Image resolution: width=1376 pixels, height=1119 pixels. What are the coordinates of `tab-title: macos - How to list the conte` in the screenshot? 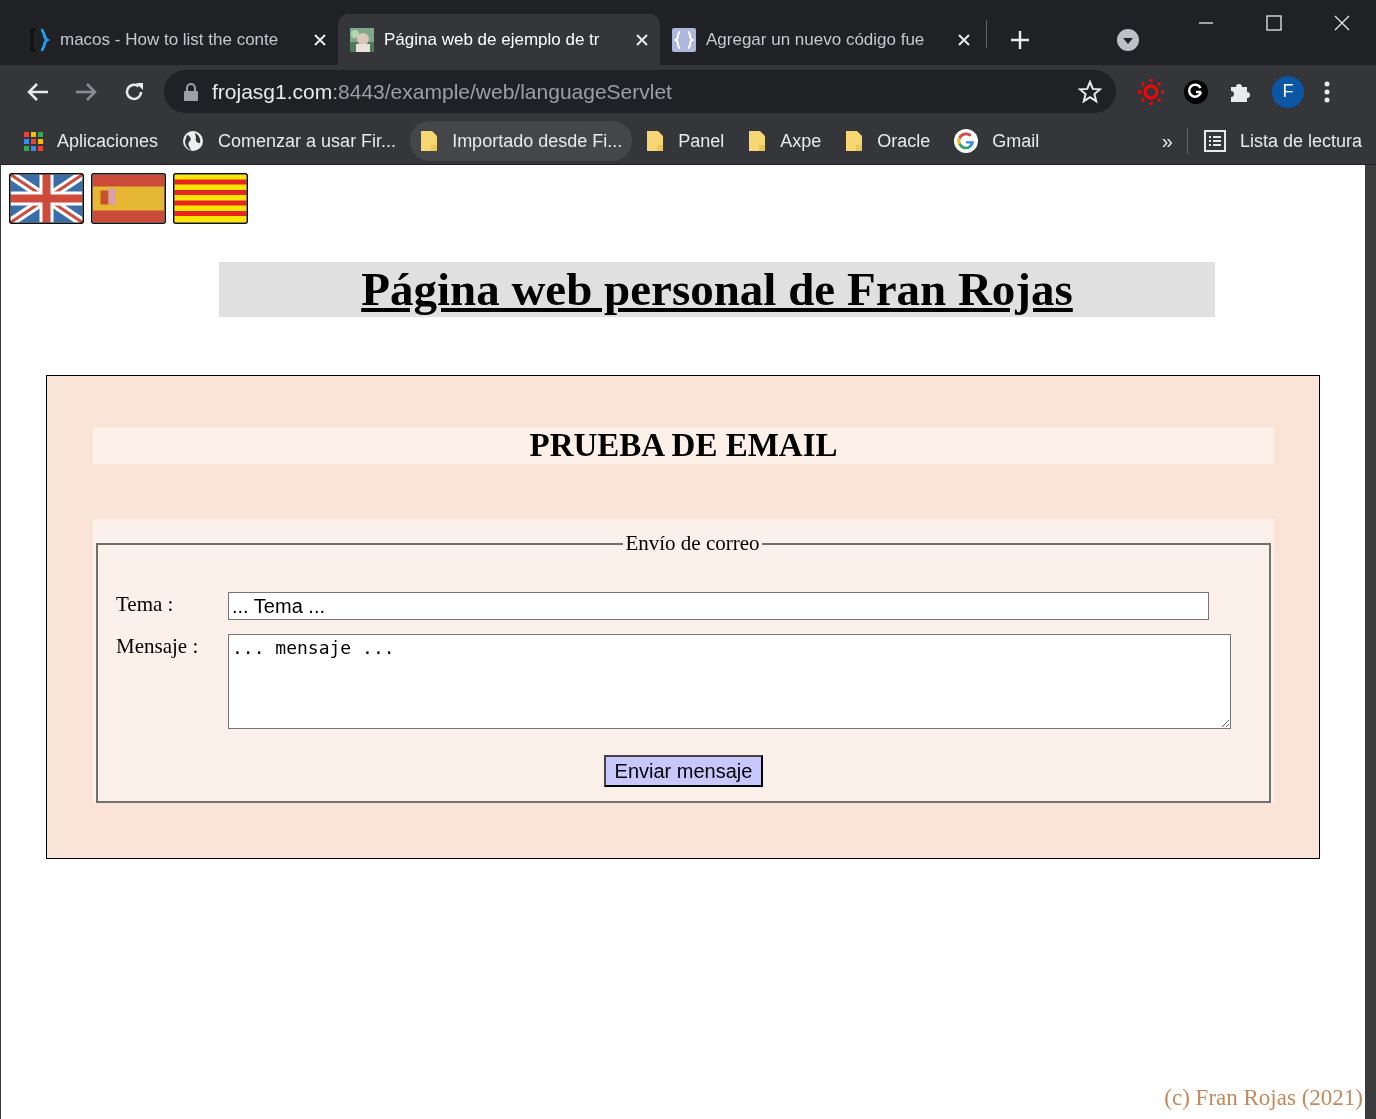 It's located at (170, 39).